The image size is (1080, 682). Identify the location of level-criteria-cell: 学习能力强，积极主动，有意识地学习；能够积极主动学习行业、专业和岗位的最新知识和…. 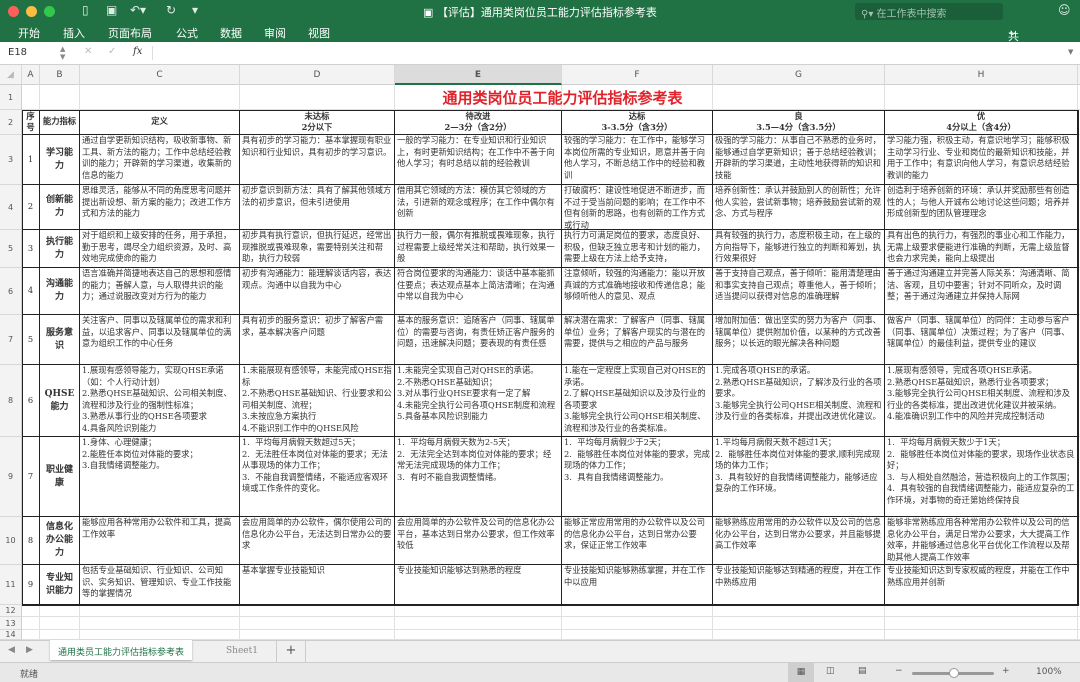
(981, 160).